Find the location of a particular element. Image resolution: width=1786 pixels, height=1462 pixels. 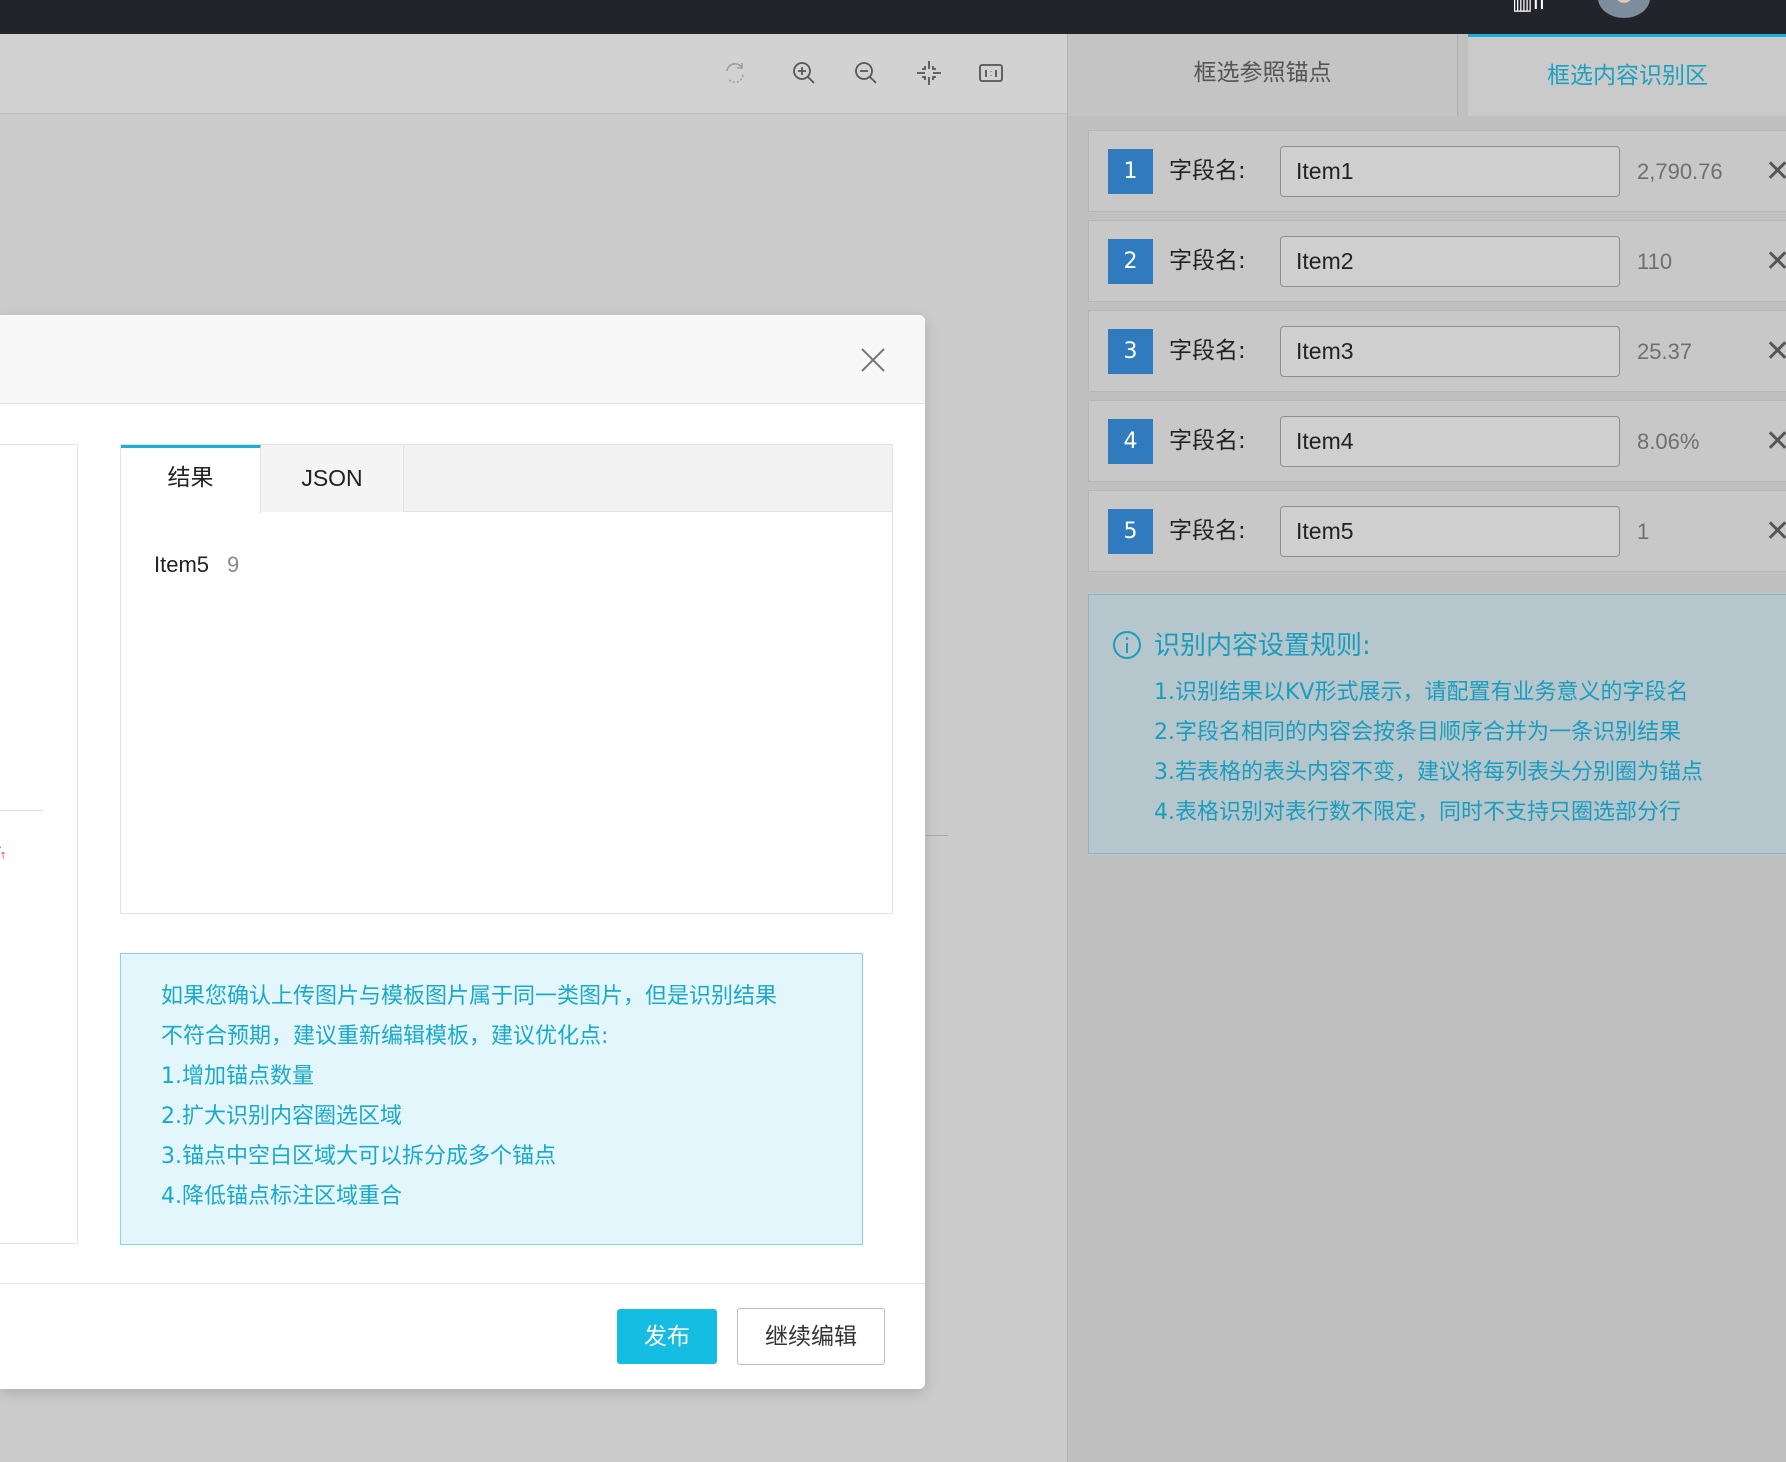

publish-button: 发布 is located at coordinates (667, 1336).